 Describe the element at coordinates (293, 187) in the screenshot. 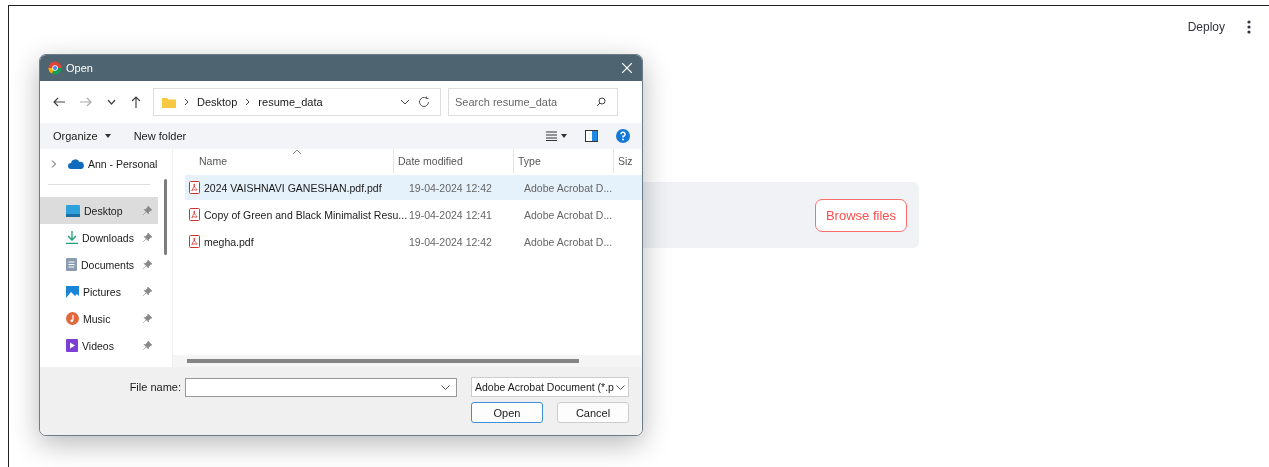

I see `file-name: 2024 VAISHNAVI GANESHAN.pdf.pdf` at that location.